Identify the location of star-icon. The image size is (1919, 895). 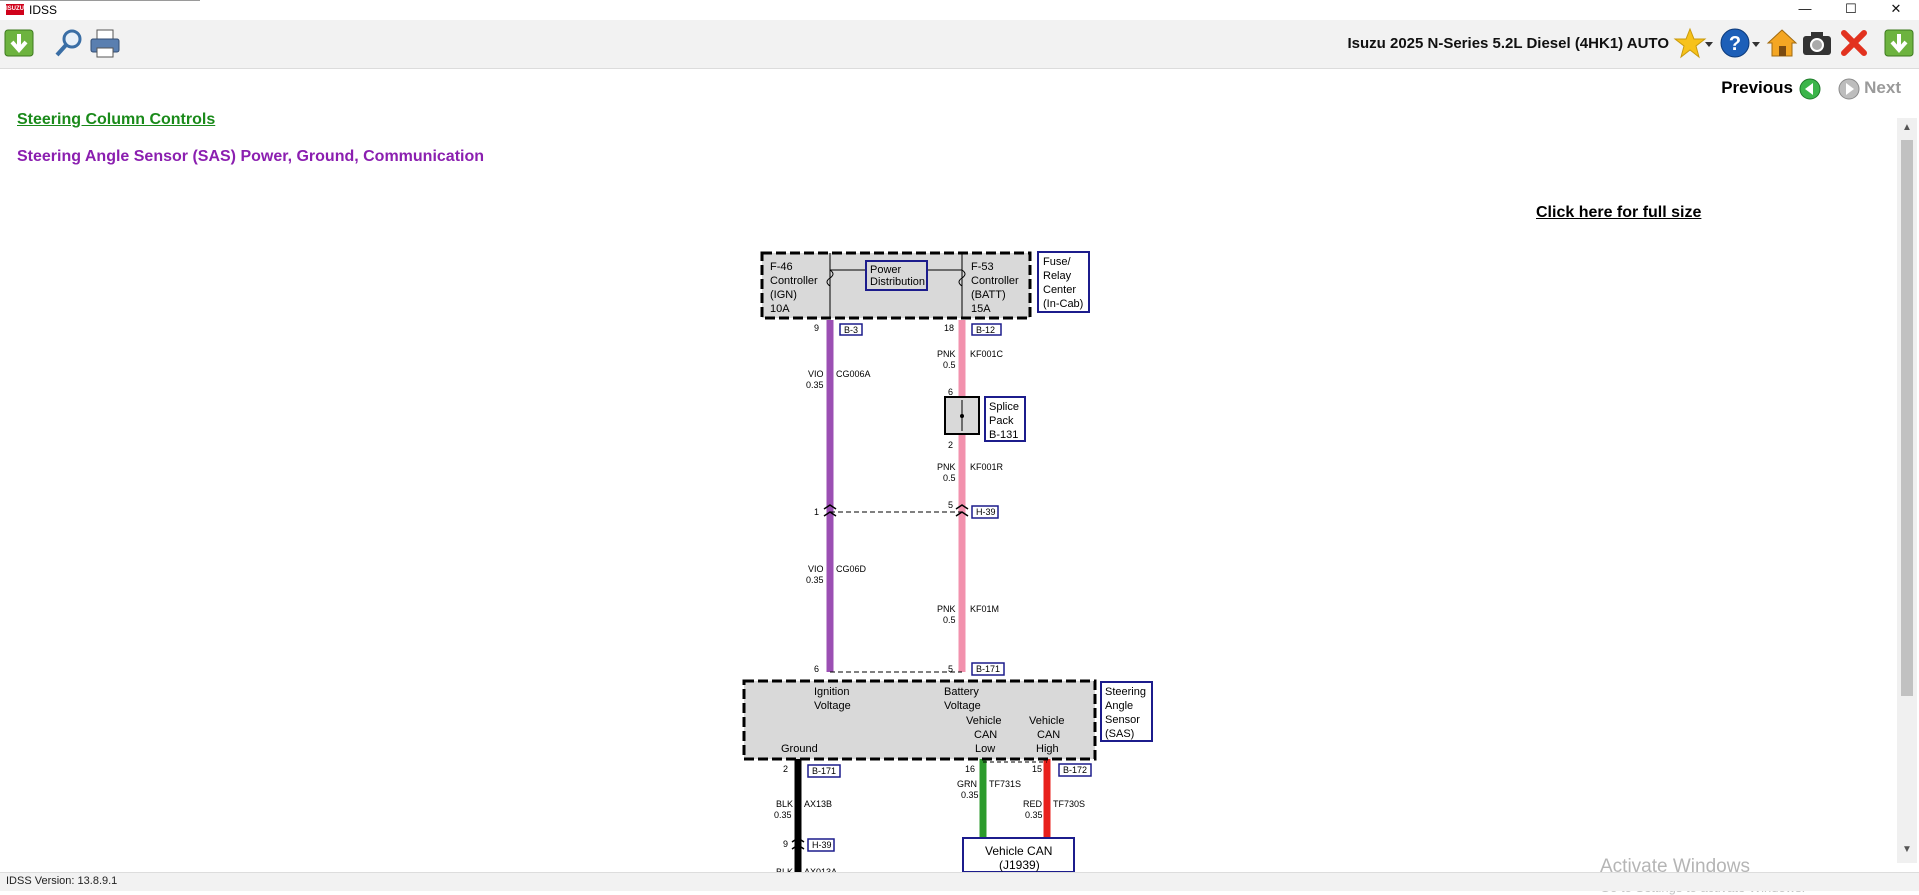
(1690, 43).